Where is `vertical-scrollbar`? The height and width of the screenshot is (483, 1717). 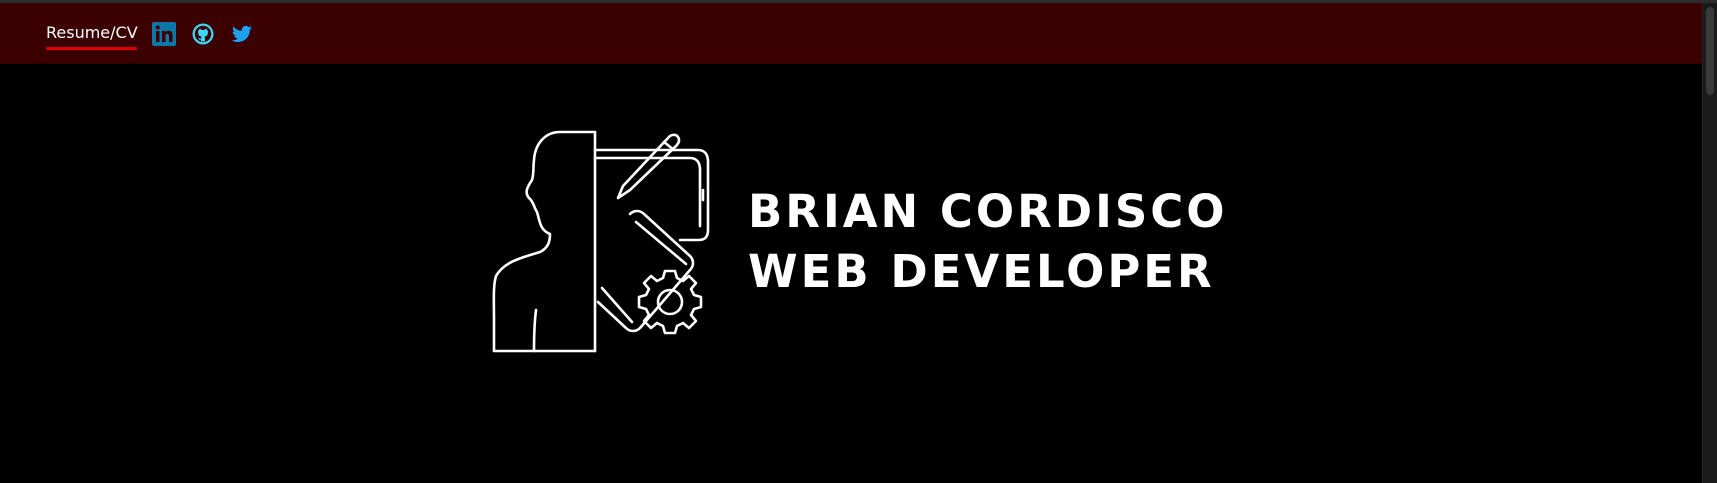
vertical-scrollbar is located at coordinates (1709, 243).